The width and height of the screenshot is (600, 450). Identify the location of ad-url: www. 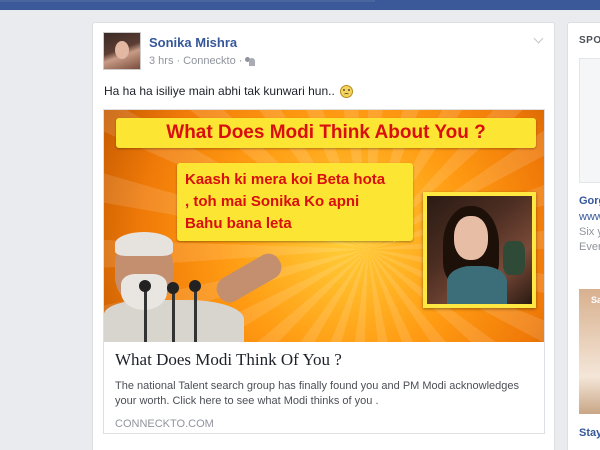
(589, 217).